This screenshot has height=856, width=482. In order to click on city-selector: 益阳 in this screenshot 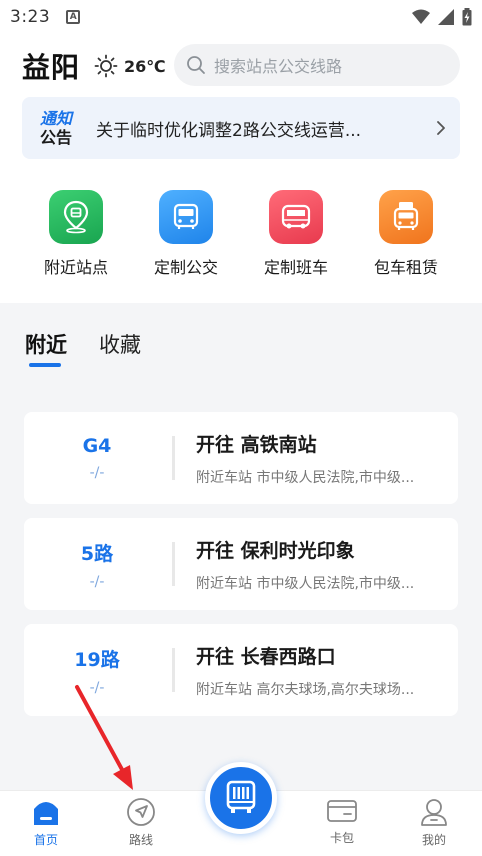, I will do `click(51, 66)`.